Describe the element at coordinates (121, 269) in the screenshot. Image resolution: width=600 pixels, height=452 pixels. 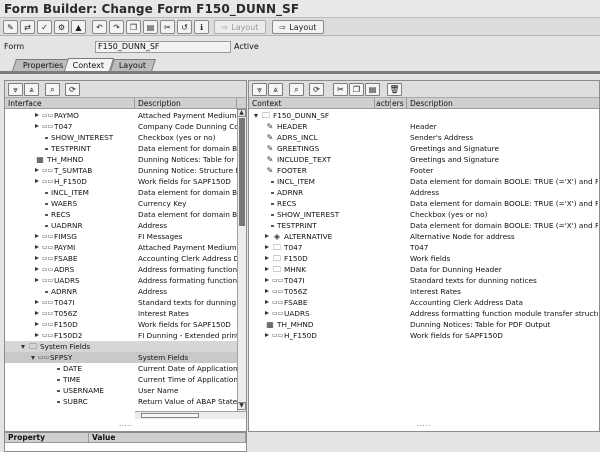
I see `left-tree-row: ▭▭ ADRS Address formating function m` at that location.